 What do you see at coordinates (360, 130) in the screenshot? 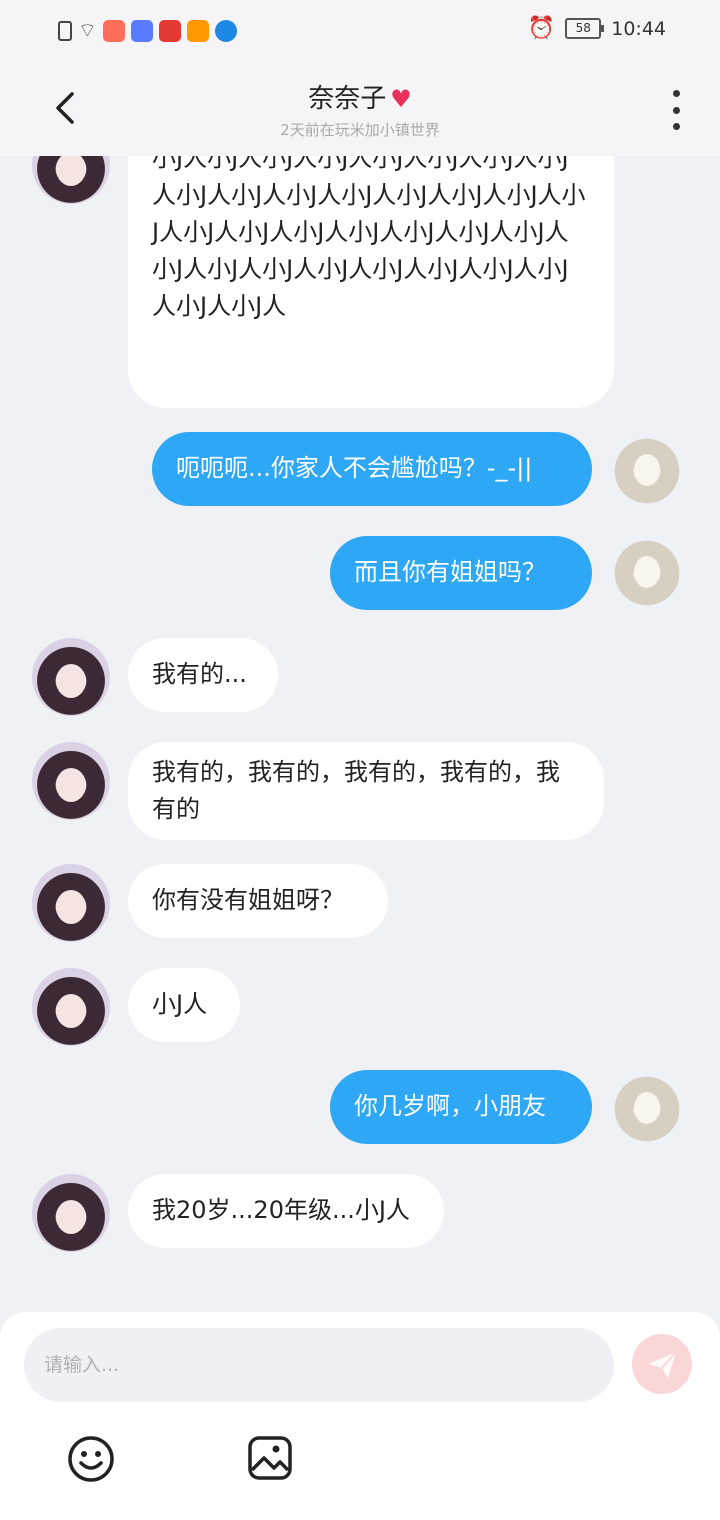
I see `contact-status: 2天前在玩米加小镇世界` at bounding box center [360, 130].